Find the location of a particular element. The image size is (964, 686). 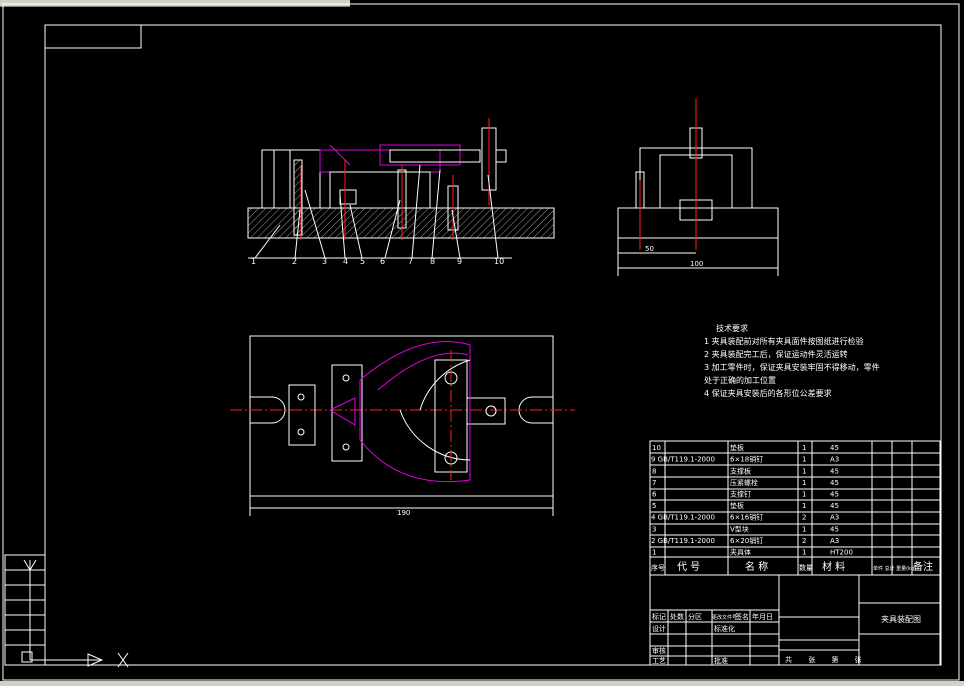

bom-cell-no: 5 is located at coordinates (654, 506).